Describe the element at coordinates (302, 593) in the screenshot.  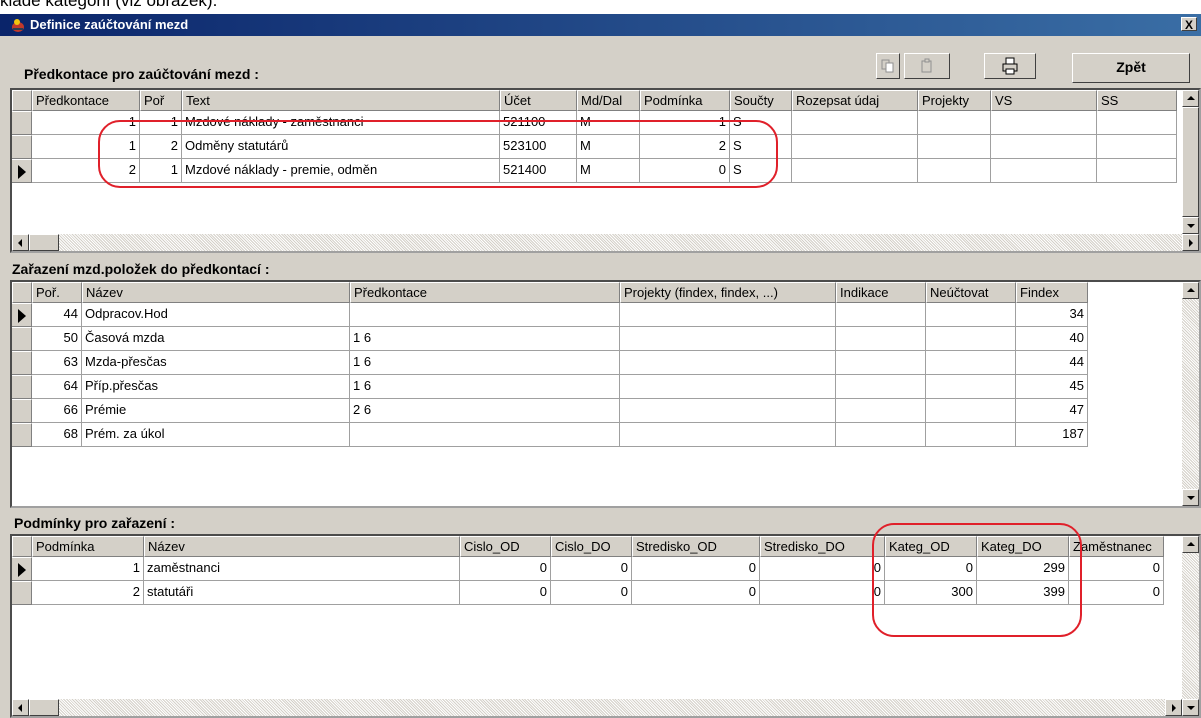
I see `table-cell: statutáři` at that location.